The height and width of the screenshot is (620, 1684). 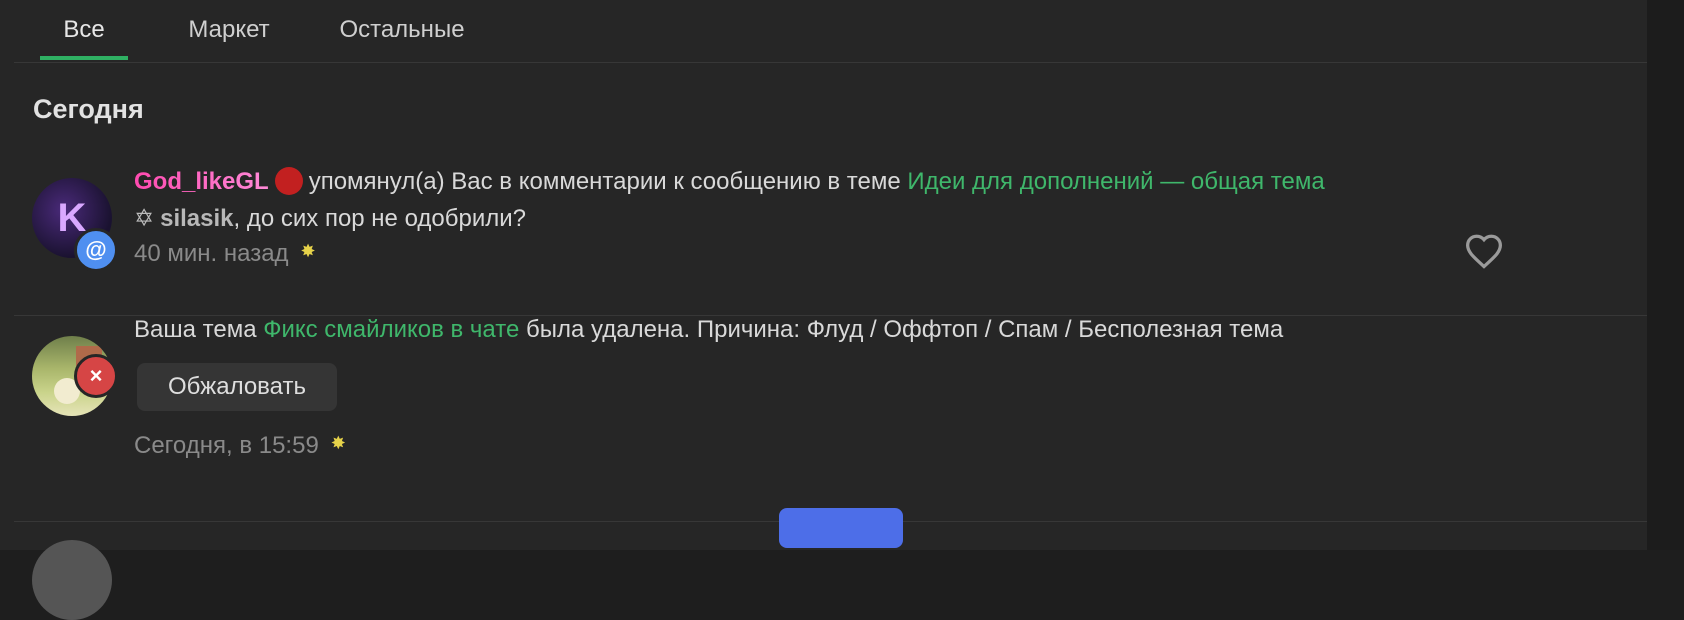 I want to click on delete-icon: ×, so click(x=96, y=376).